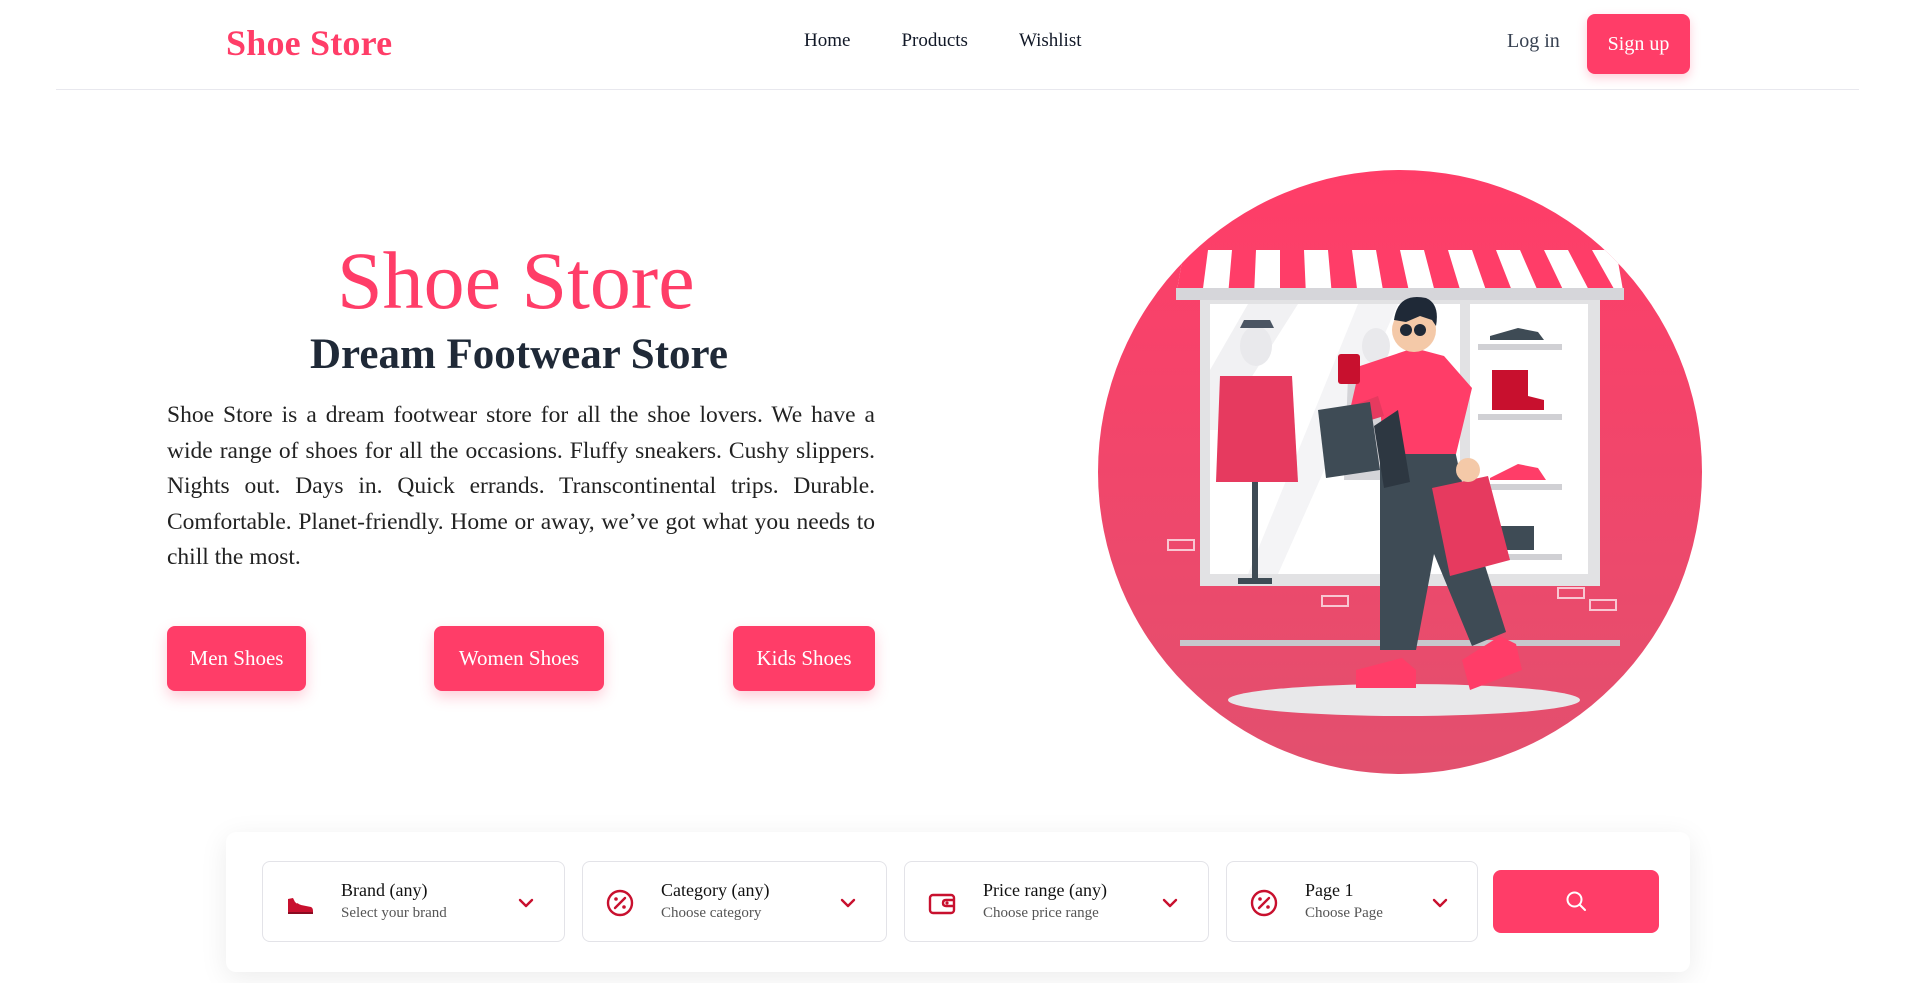  What do you see at coordinates (1257, 429) in the screenshot?
I see `mannequin-shirt` at bounding box center [1257, 429].